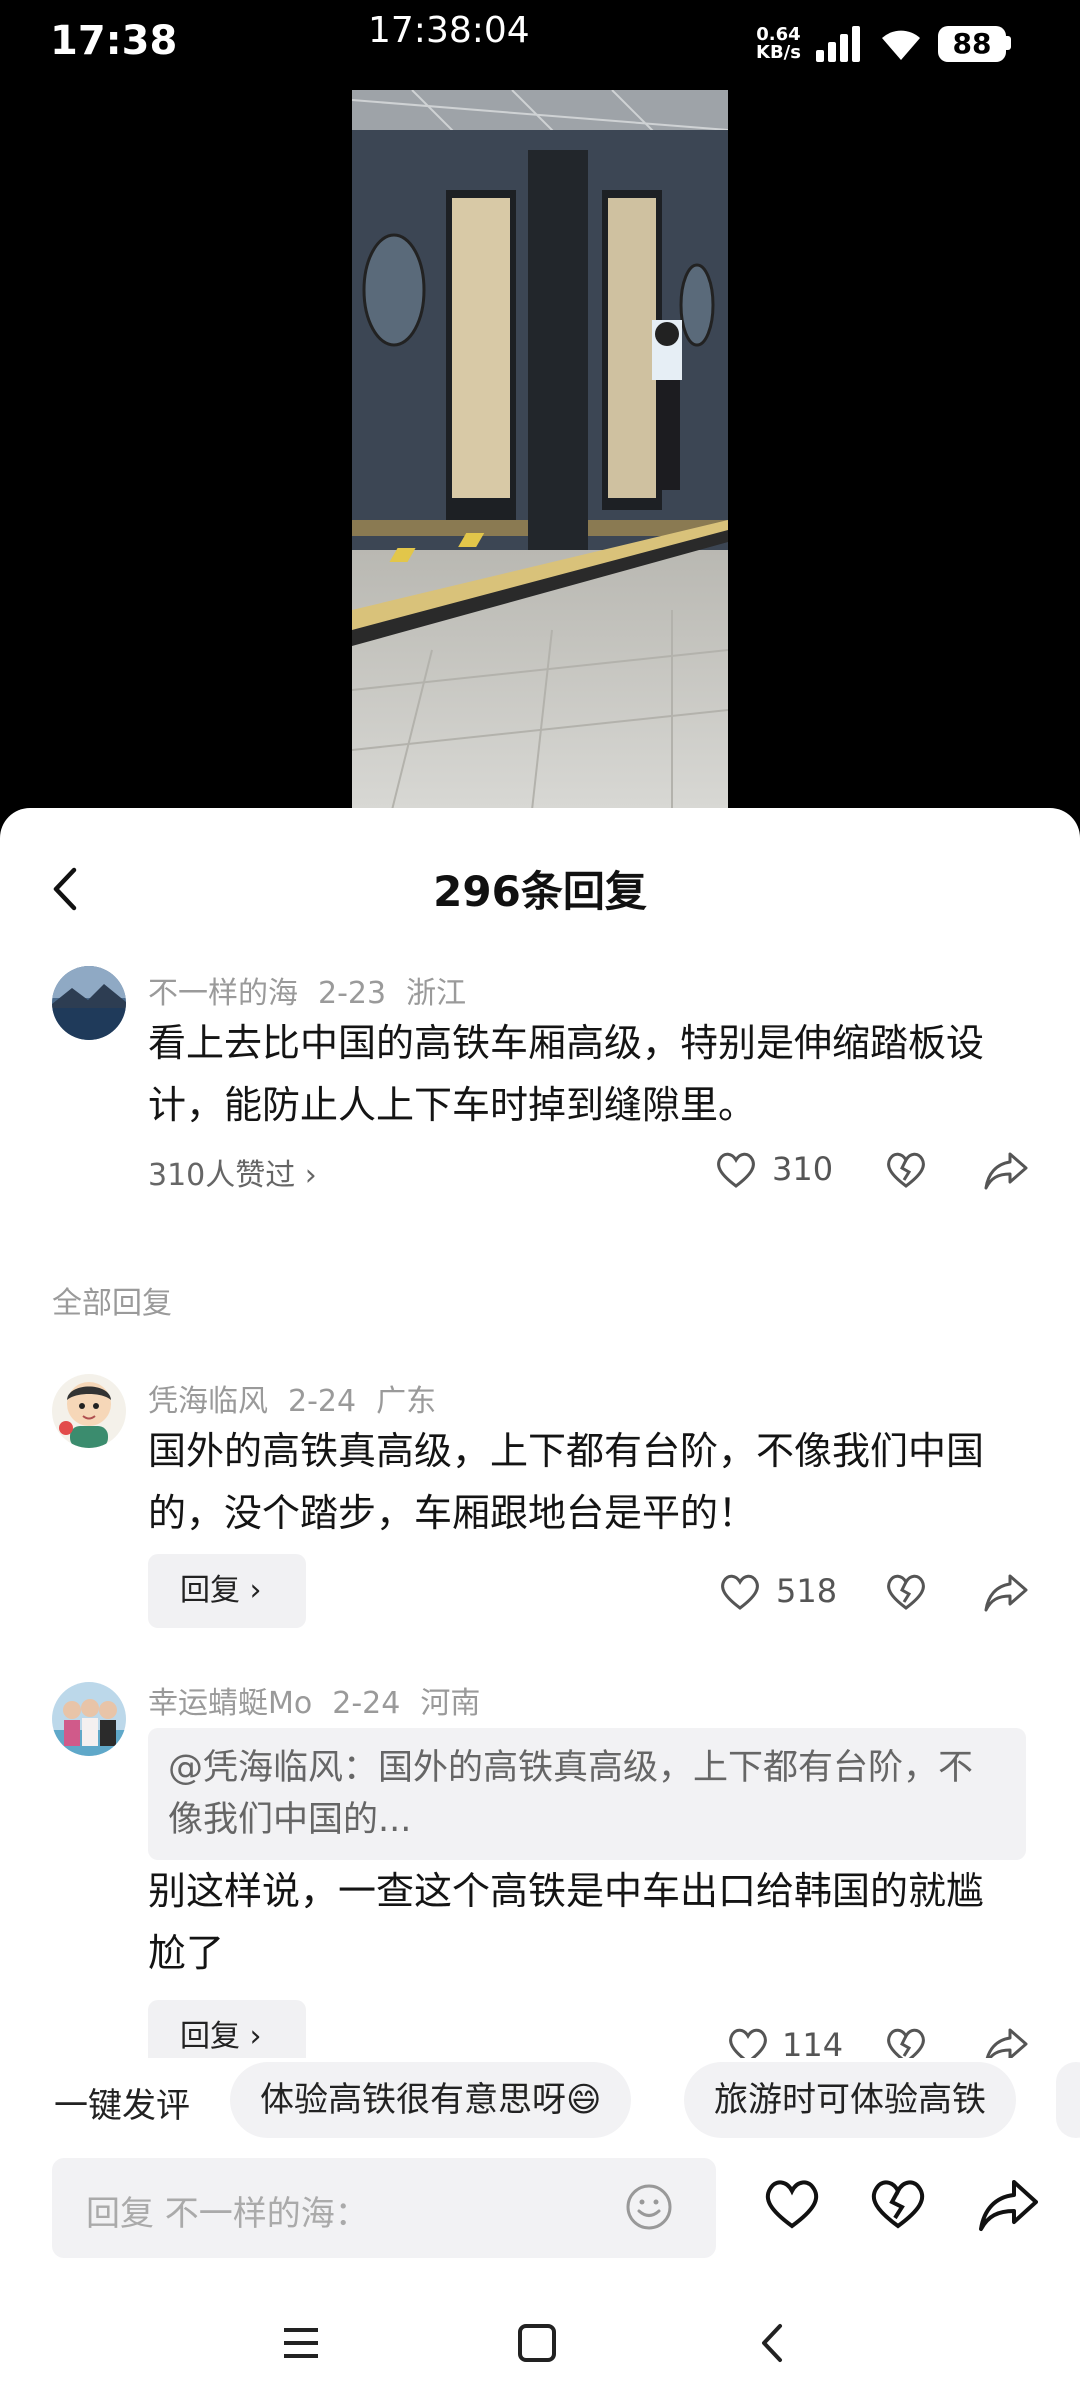 The width and height of the screenshot is (1080, 2400). Describe the element at coordinates (540, 45) in the screenshot. I see `status-bar: 17:38 17:38:04 0.64 KB/s 88` at that location.